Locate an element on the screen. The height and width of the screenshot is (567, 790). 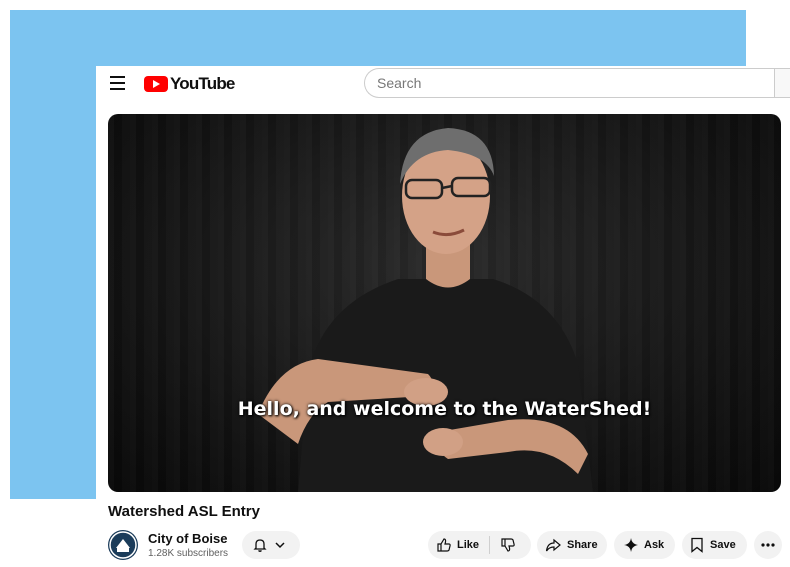
bookmark-icon is located at coordinates (697, 545).